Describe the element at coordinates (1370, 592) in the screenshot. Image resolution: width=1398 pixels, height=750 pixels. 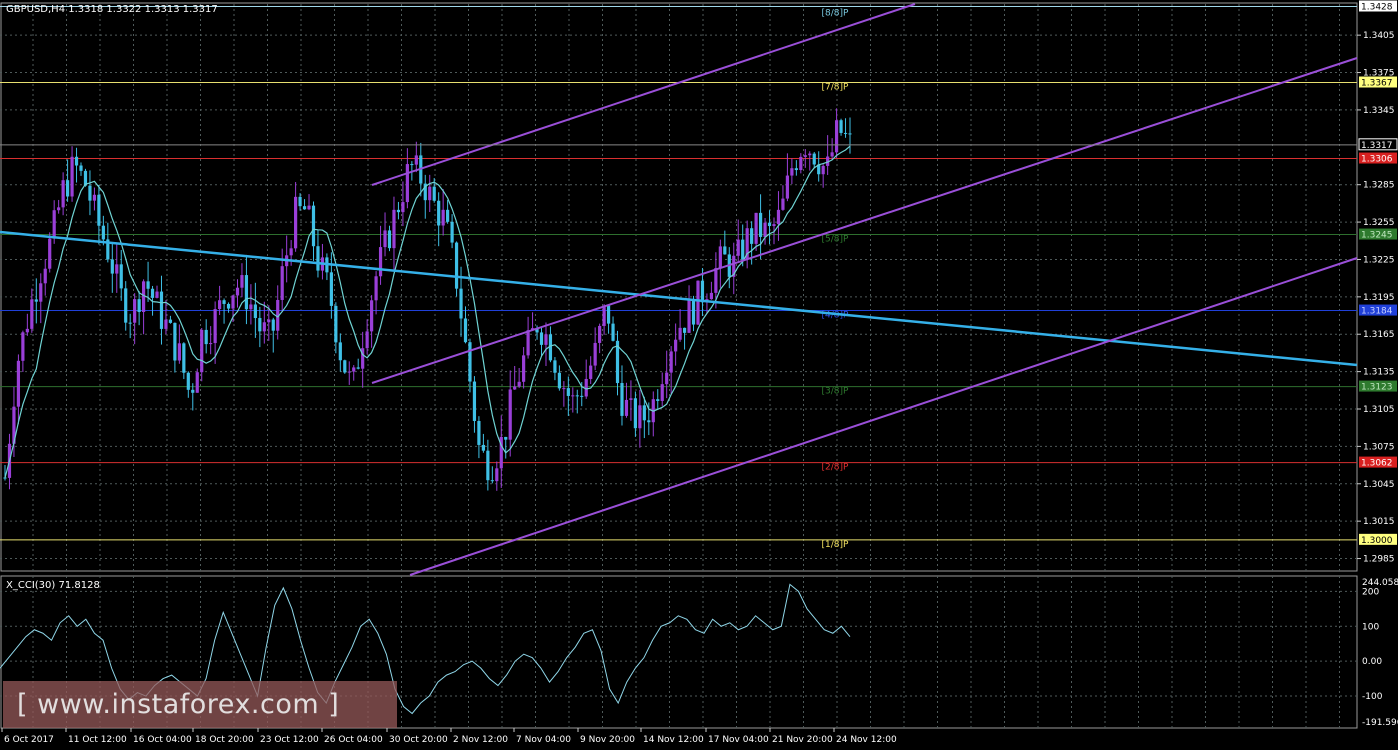
I see `cci-tick-label: 200` at that location.